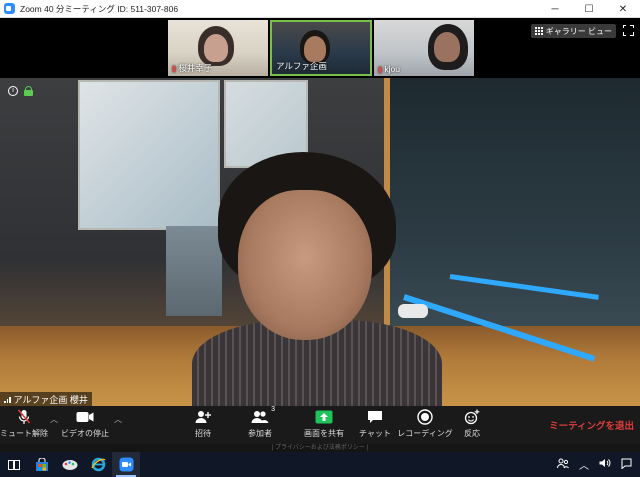  Describe the element at coordinates (472, 433) in the screenshot. I see `reactions-label: 反応` at that location.